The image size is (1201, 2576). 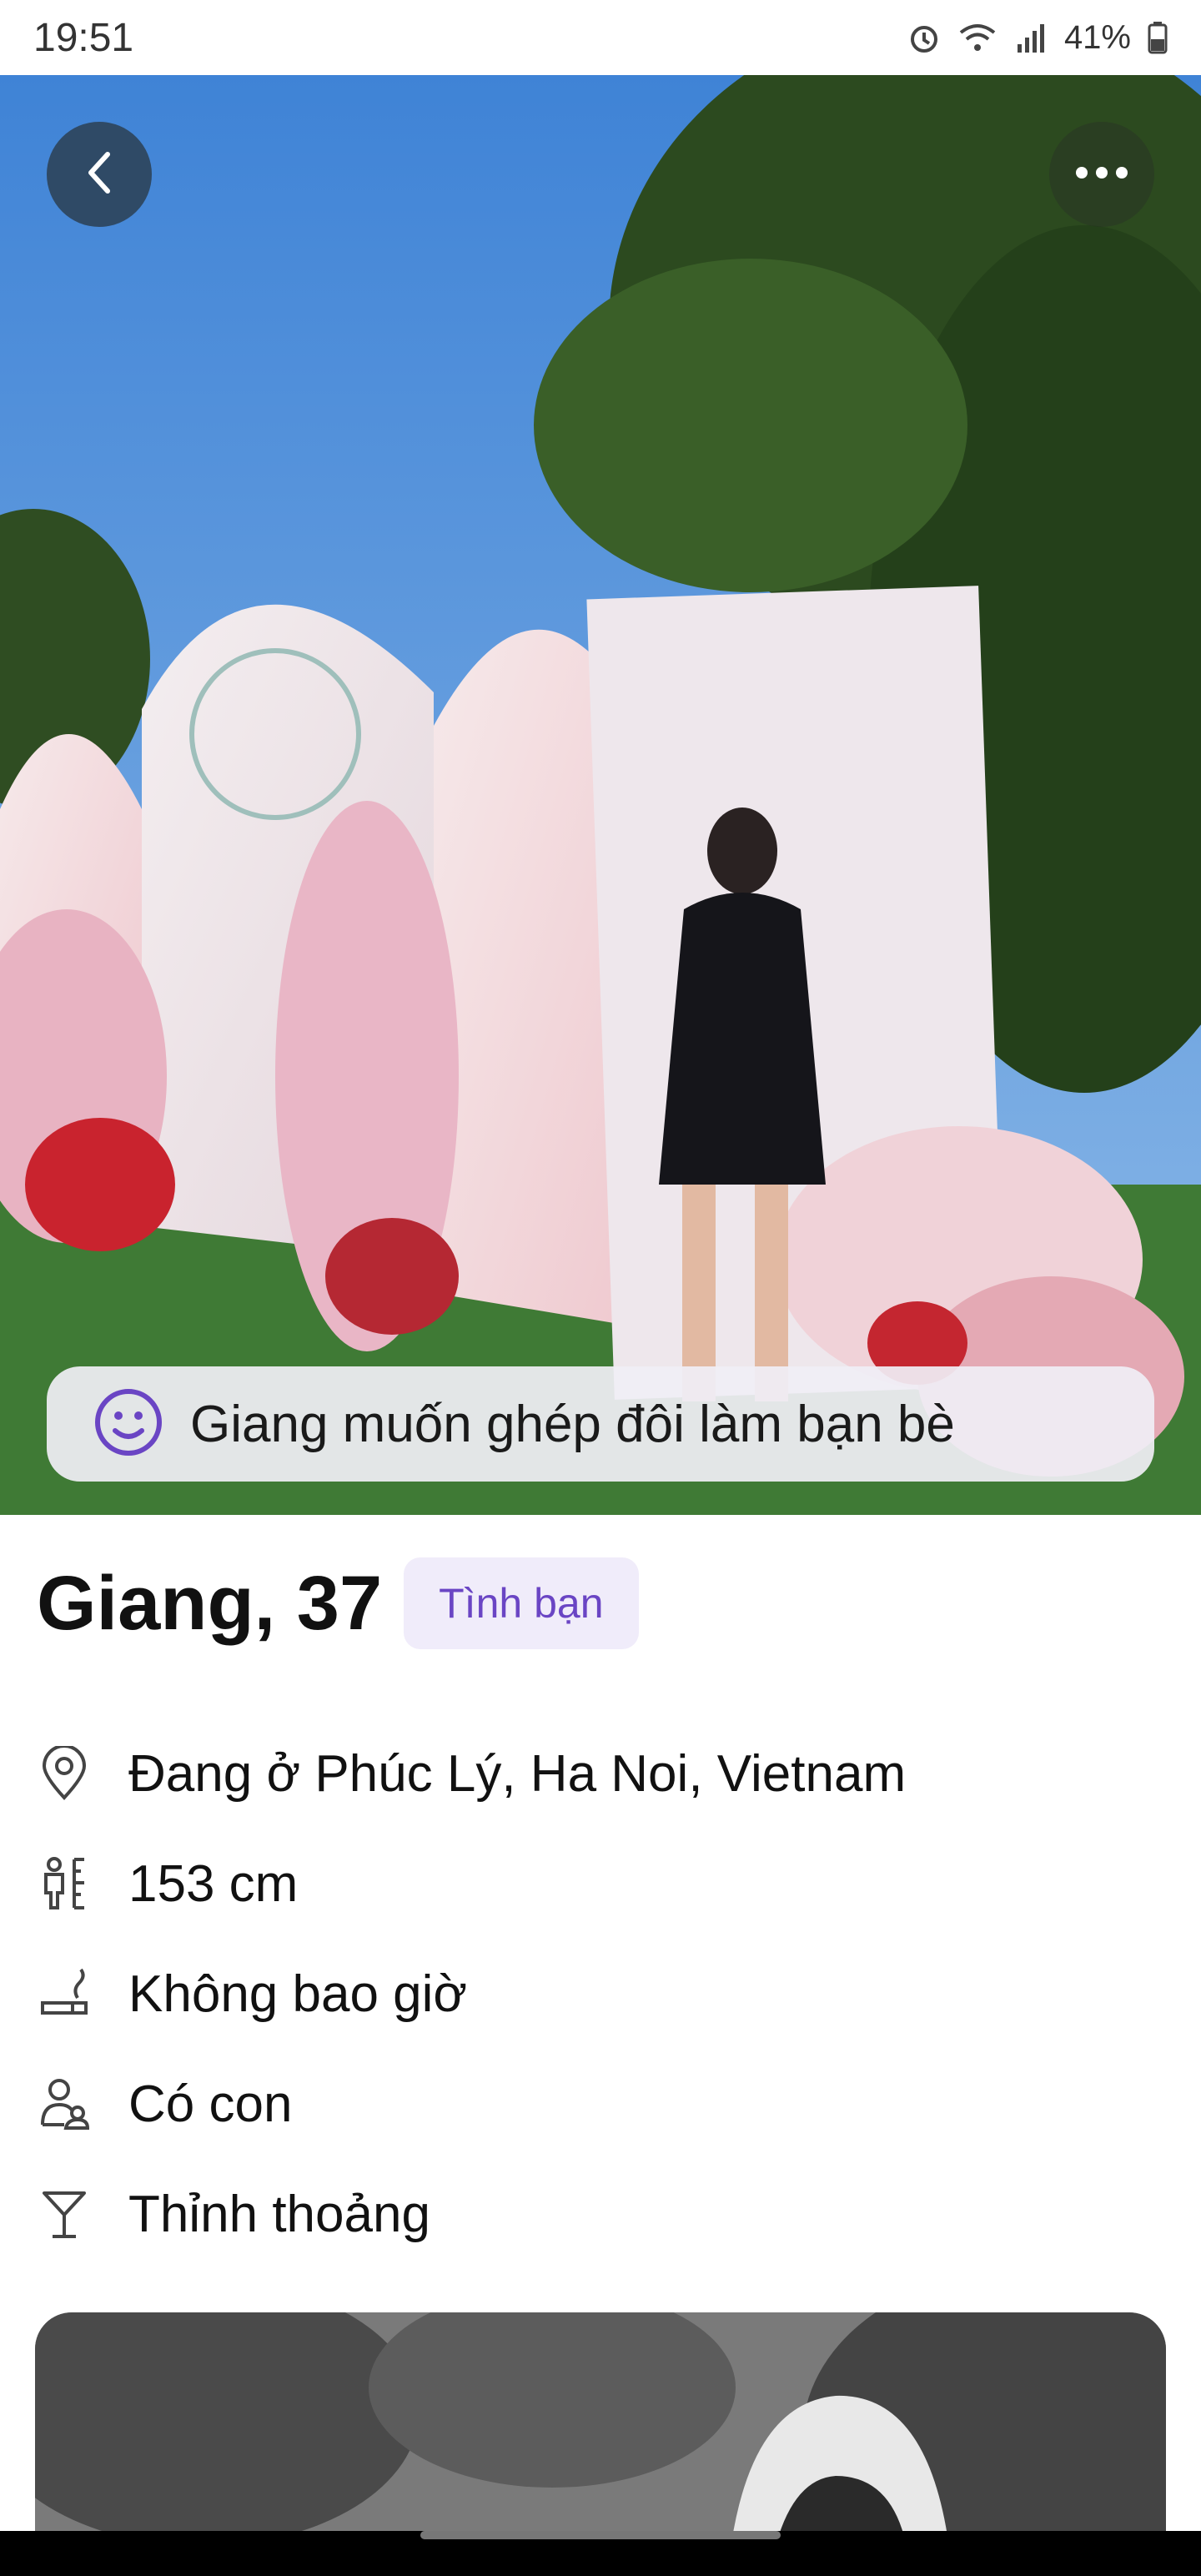 What do you see at coordinates (601, 2553) in the screenshot?
I see `system-nav-bar` at bounding box center [601, 2553].